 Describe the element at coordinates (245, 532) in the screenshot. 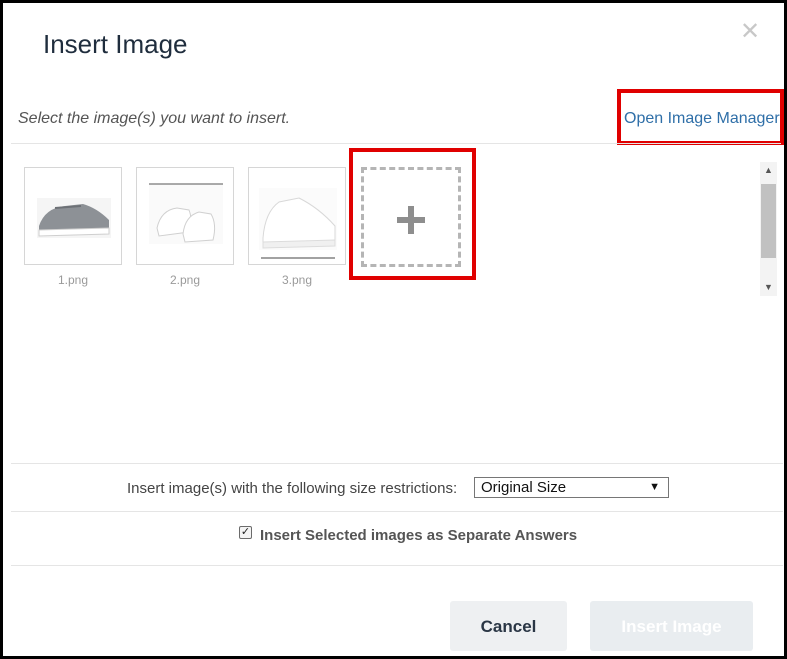

I see `separate-answers-checkbox: ✓` at that location.